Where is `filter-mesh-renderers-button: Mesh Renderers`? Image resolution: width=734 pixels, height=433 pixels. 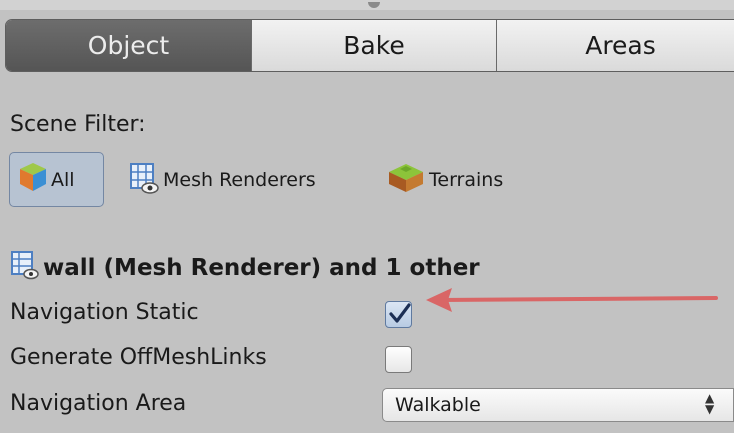
filter-mesh-renderers-button: Mesh Renderers is located at coordinates (222, 180).